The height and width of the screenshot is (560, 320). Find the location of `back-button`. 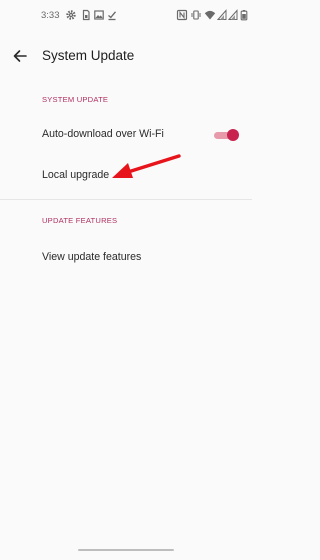

back-button is located at coordinates (20, 56).